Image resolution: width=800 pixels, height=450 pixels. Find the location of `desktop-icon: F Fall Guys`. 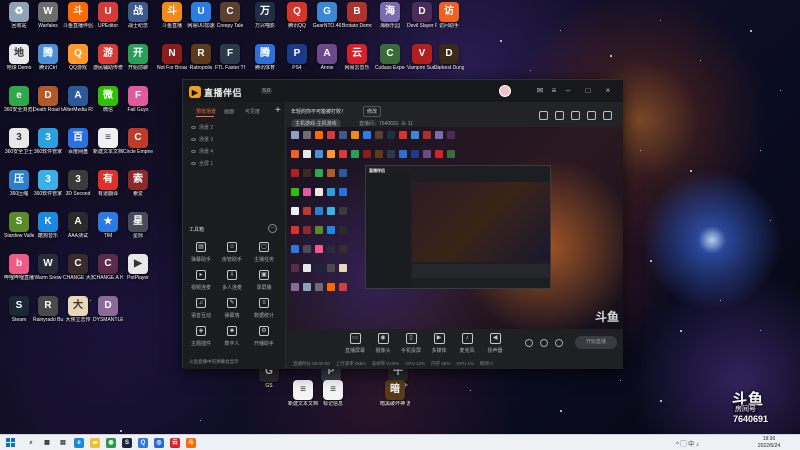

desktop-icon: F Fall Guys is located at coordinates (138, 99).